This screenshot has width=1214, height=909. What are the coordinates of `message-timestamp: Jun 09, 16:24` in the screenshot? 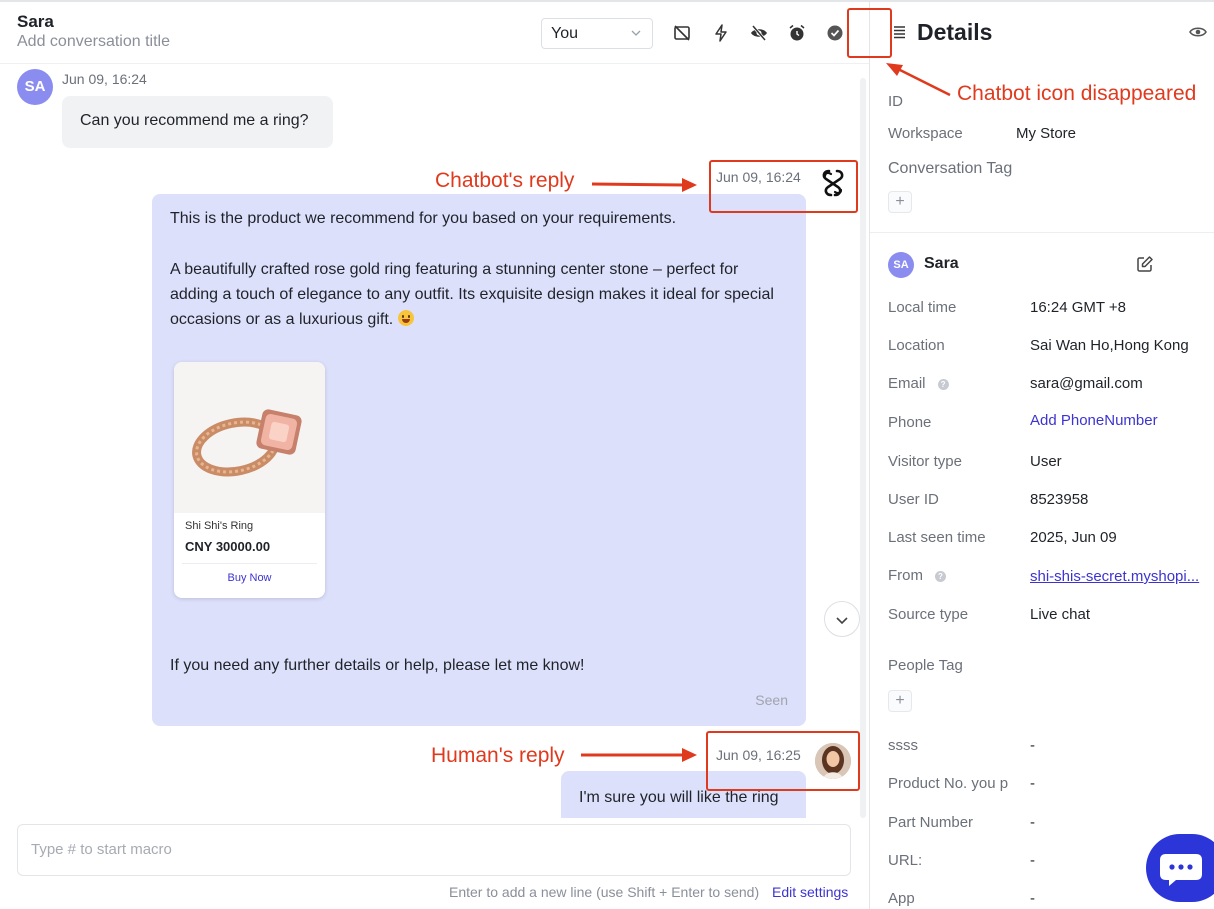 It's located at (104, 79).